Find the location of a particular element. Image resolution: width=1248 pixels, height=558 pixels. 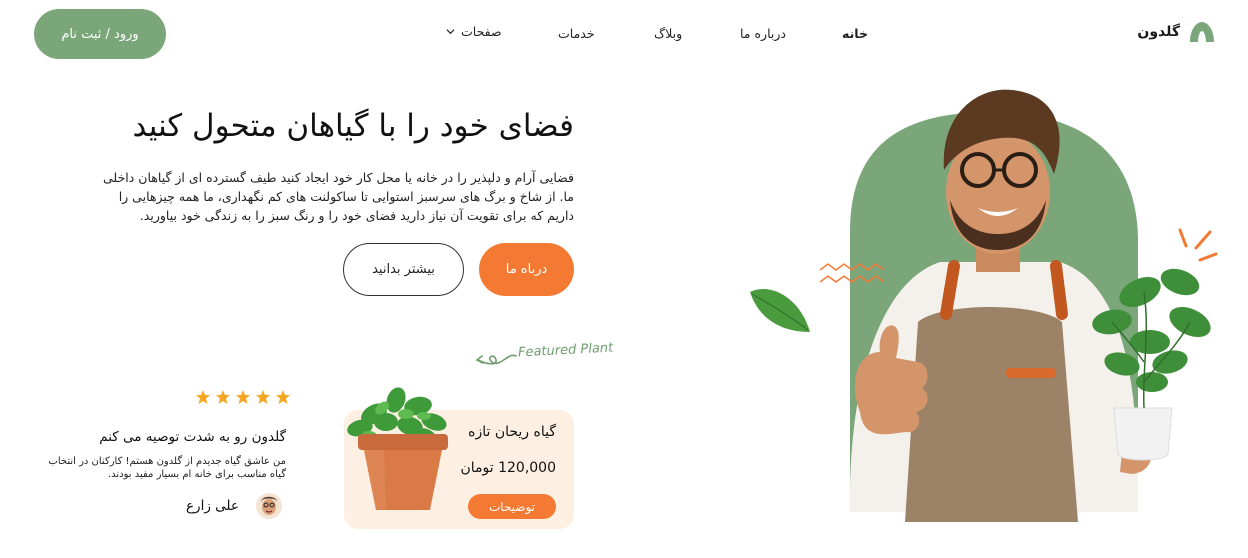

product-price: 120,000 تومان is located at coordinates (508, 468).